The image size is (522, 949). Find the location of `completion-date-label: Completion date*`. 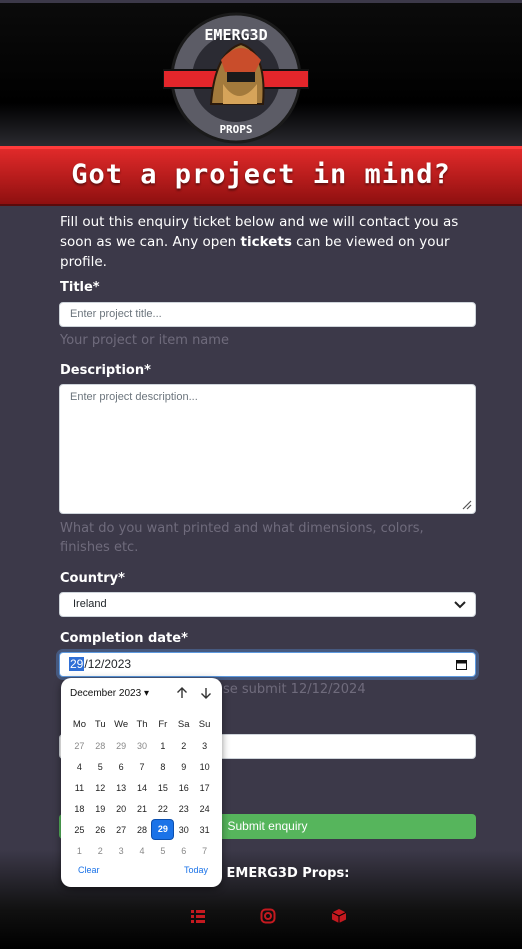

completion-date-label: Completion date* is located at coordinates (124, 638).